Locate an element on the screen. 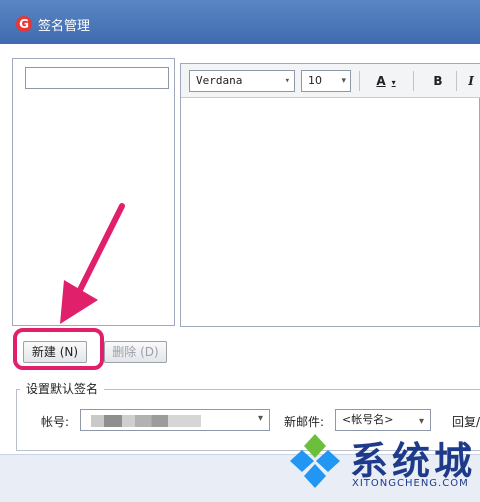 The width and height of the screenshot is (480, 502). blurred-account-value is located at coordinates (146, 421).